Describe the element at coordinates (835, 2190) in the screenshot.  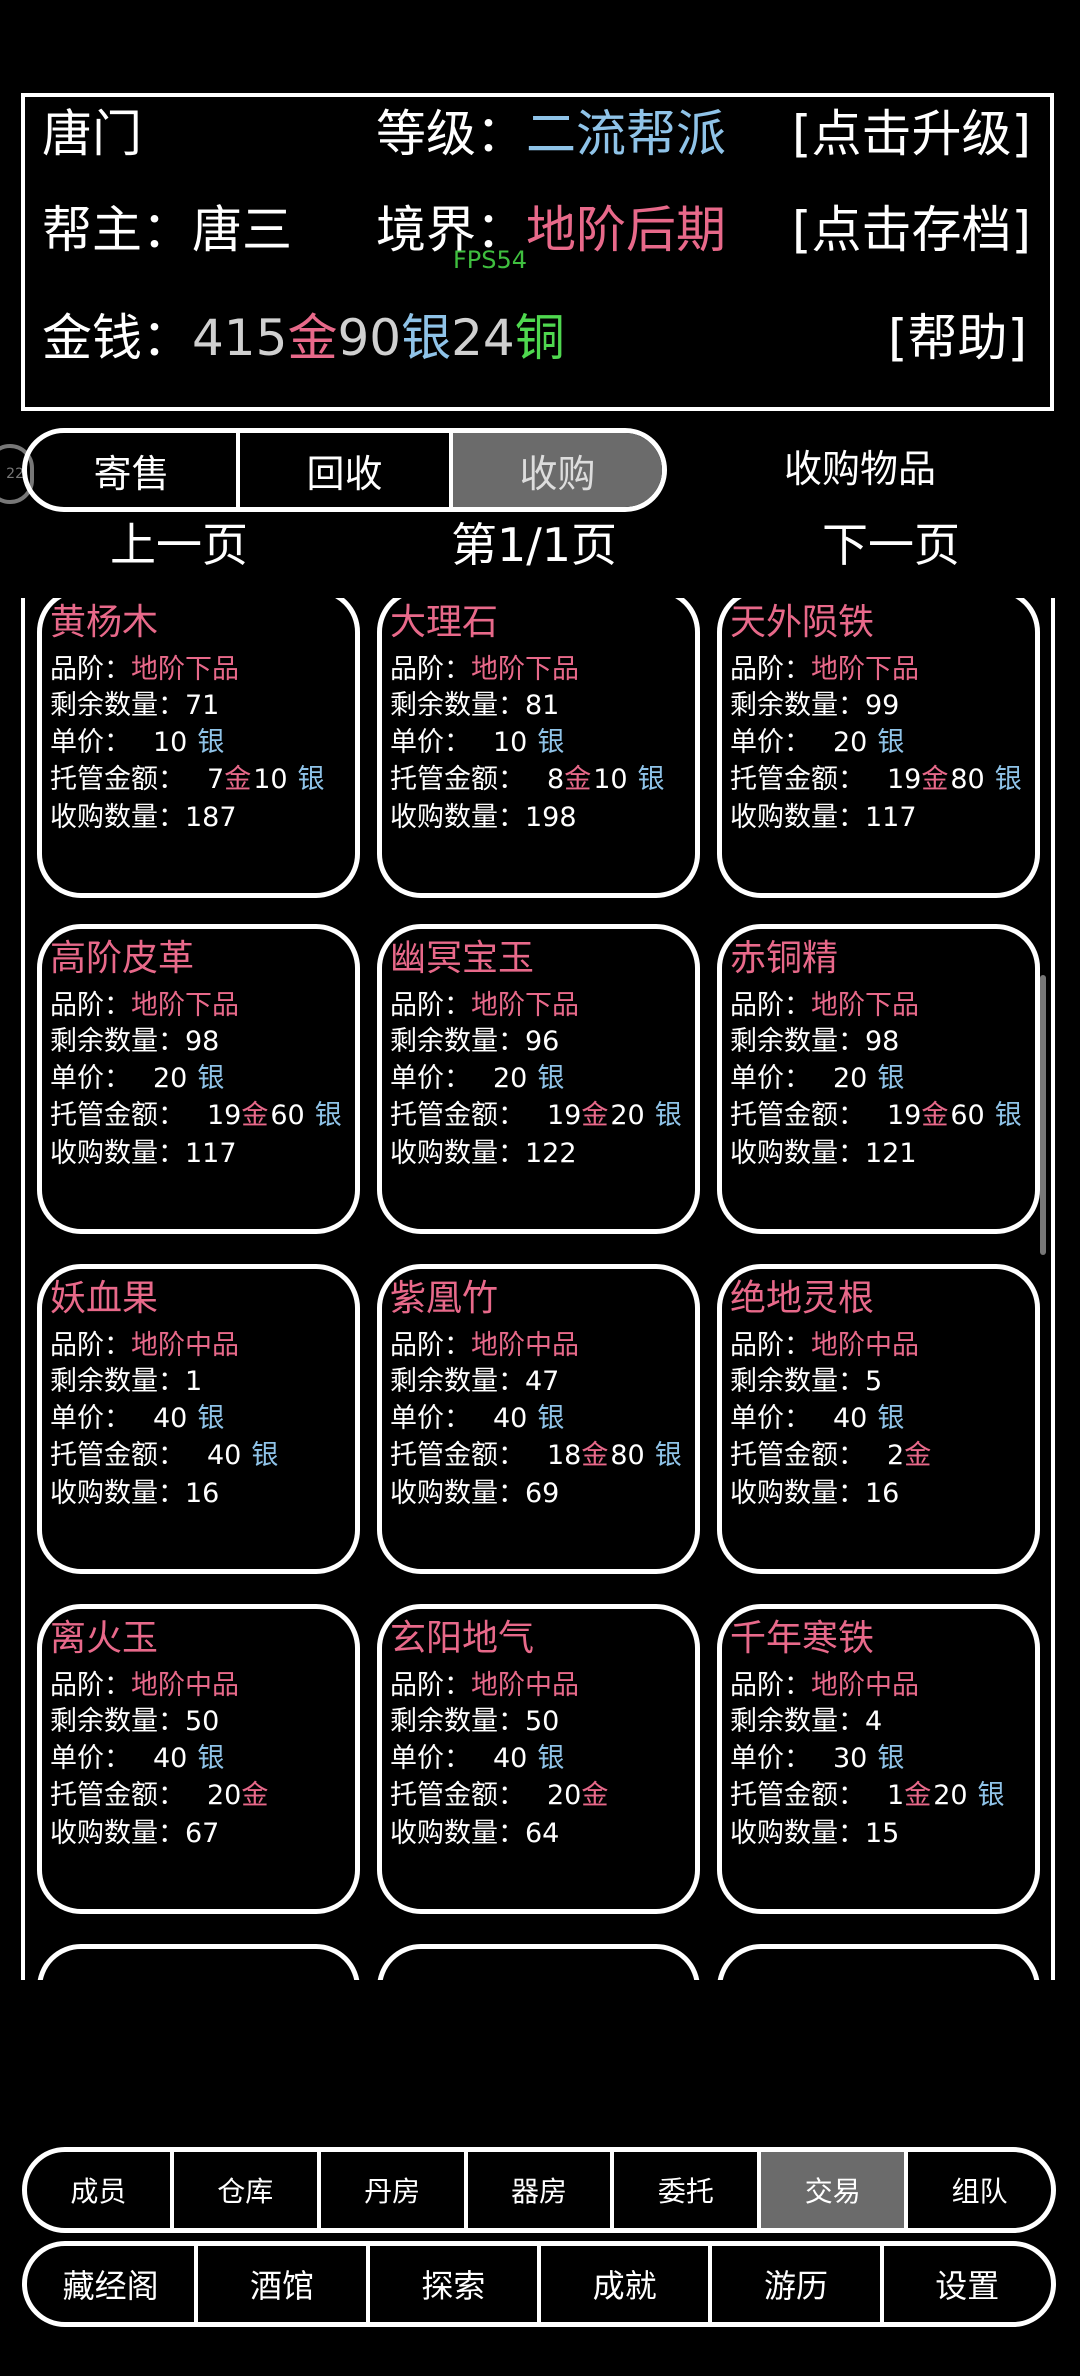
I see `nav-trade: 交易` at that location.